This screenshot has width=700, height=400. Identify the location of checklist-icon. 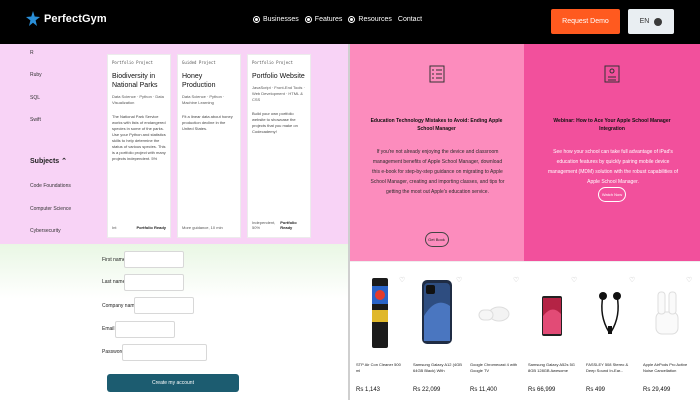
(436, 74).